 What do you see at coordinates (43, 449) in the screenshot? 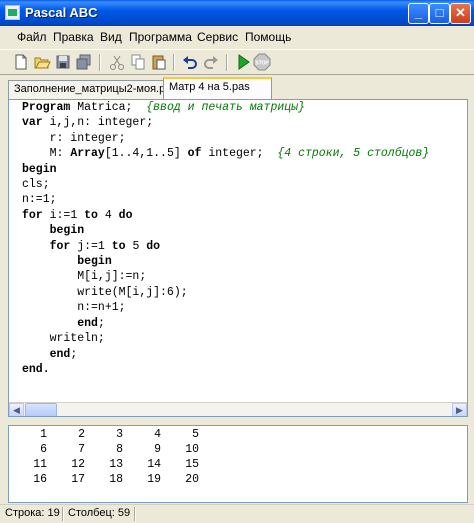
I see `output-value: 6` at bounding box center [43, 449].